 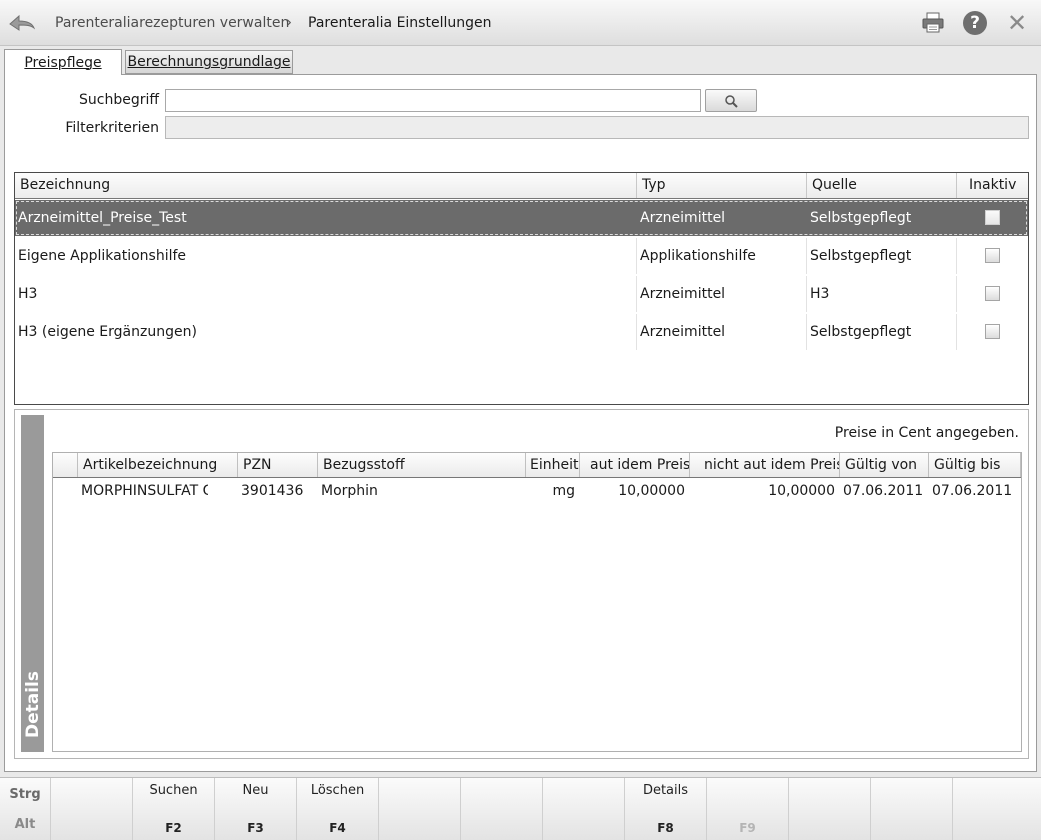 What do you see at coordinates (765, 465) in the screenshot?
I see `column-header-nicht-aut-idem-preis: nicht aut idem Preis` at bounding box center [765, 465].